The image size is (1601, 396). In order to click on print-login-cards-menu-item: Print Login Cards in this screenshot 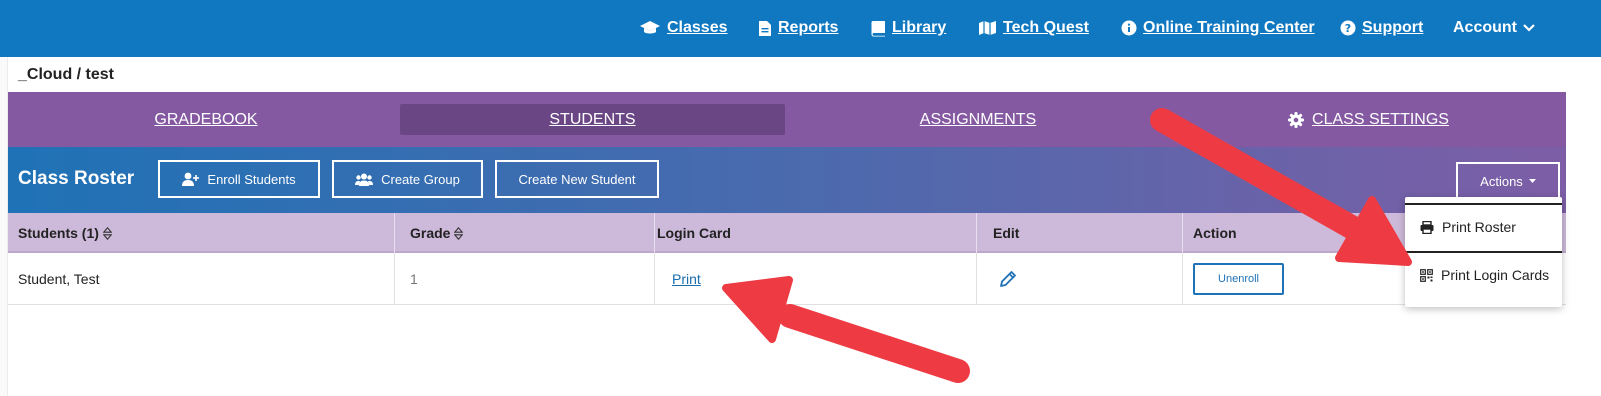, I will do `click(1483, 275)`.